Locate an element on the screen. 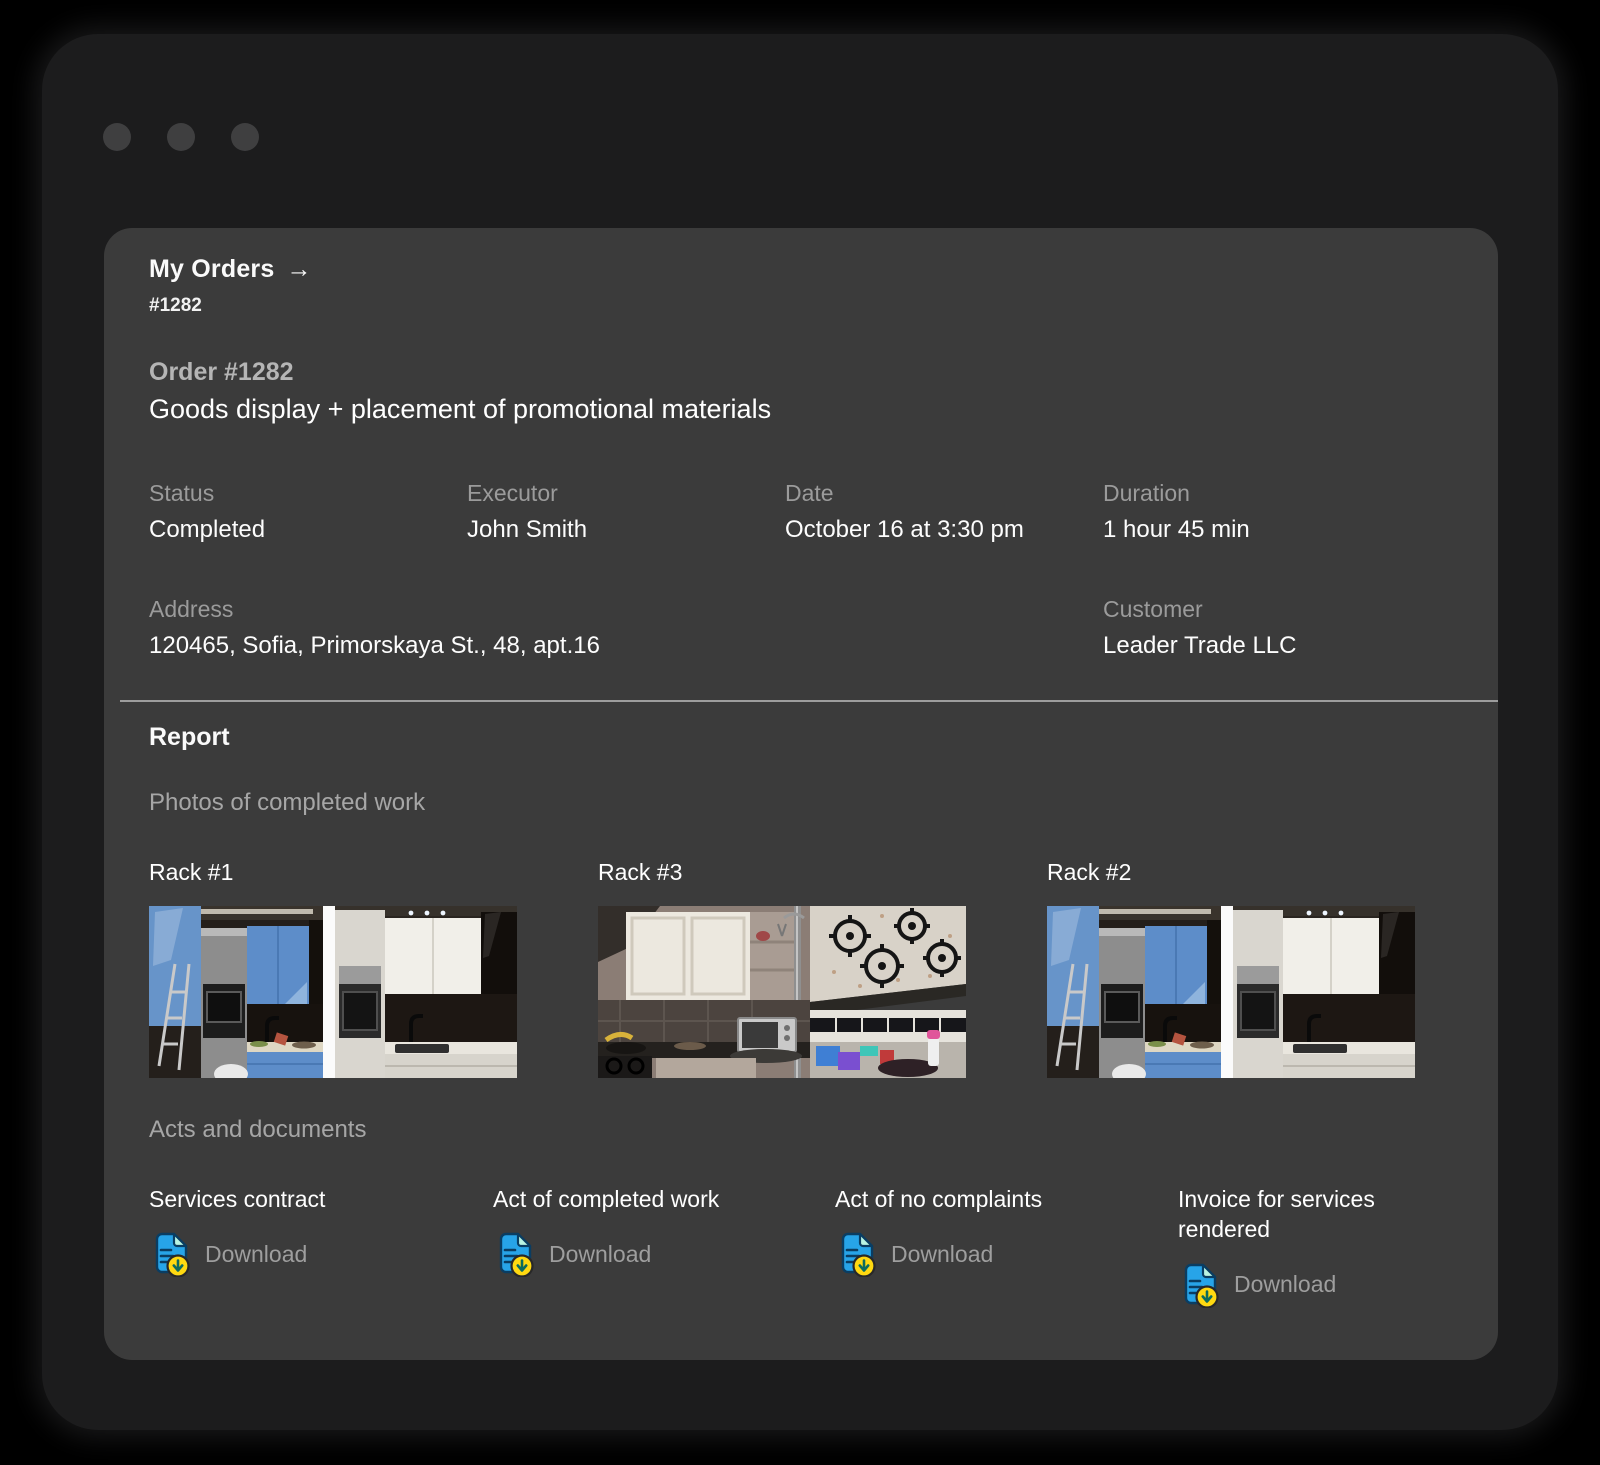  document-item: Invoice for services rendered Download is located at coordinates (1297, 1246).